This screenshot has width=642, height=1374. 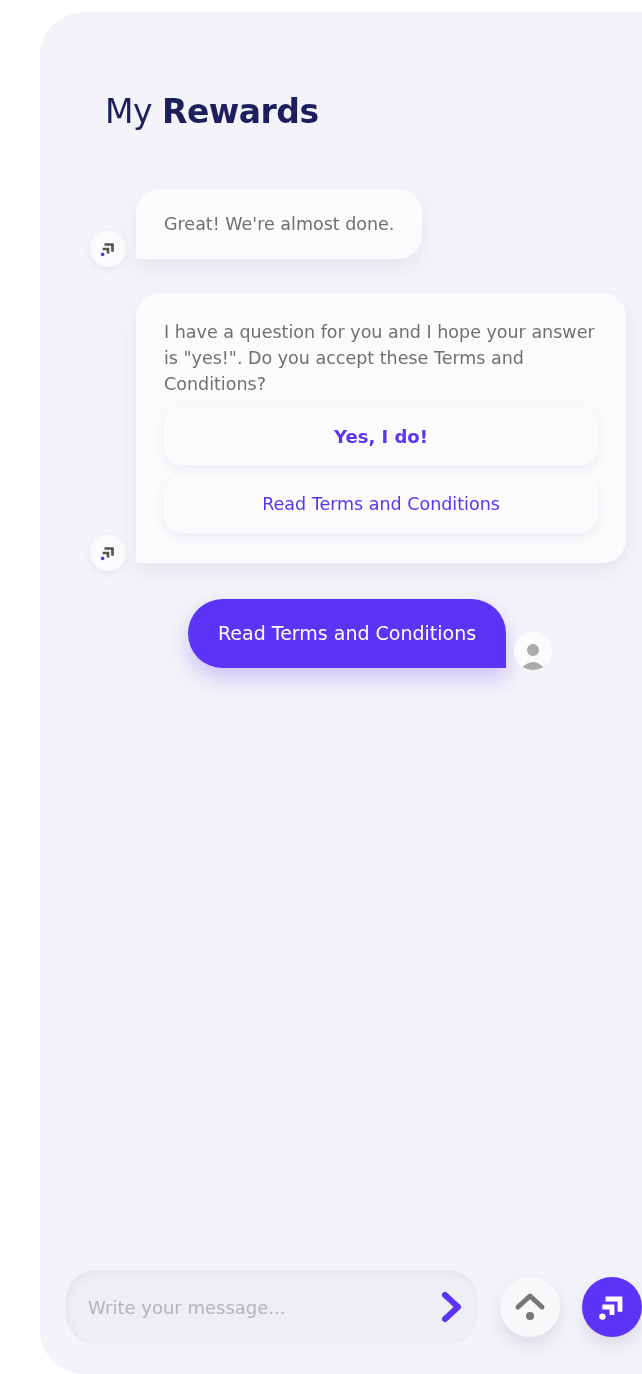 I want to click on reply-option-button: Yes, I do!, so click(x=381, y=436).